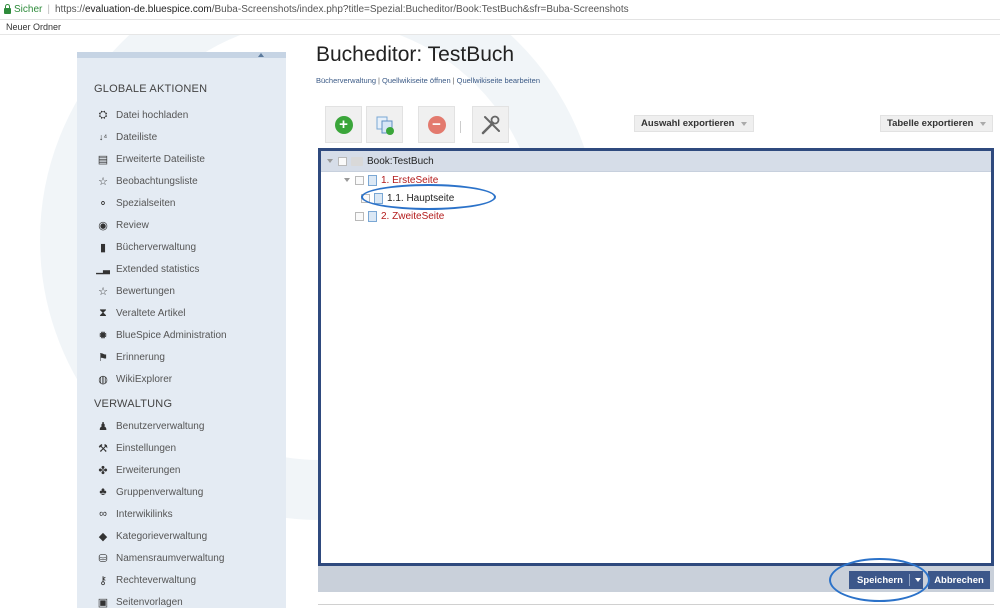 The width and height of the screenshot is (1000, 611). Describe the element at coordinates (103, 114) in the screenshot. I see `upload-icon: ⛭` at that location.